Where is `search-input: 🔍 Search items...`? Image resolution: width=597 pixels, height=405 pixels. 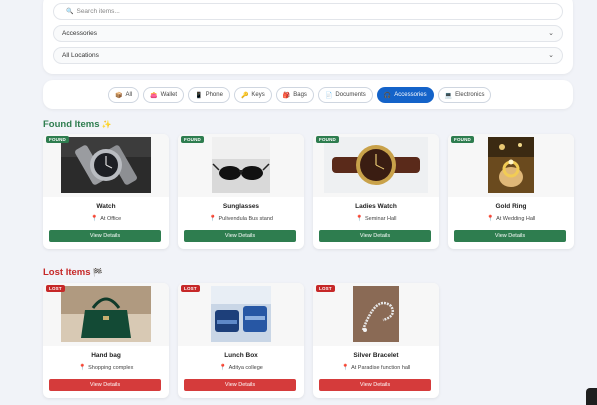 search-input: 🔍 Search items... is located at coordinates (308, 11).